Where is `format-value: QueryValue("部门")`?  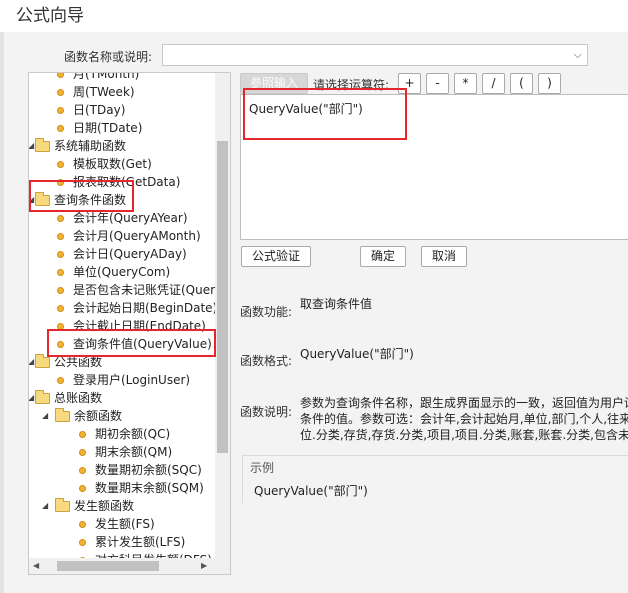 format-value: QueryValue("部门") is located at coordinates (357, 354).